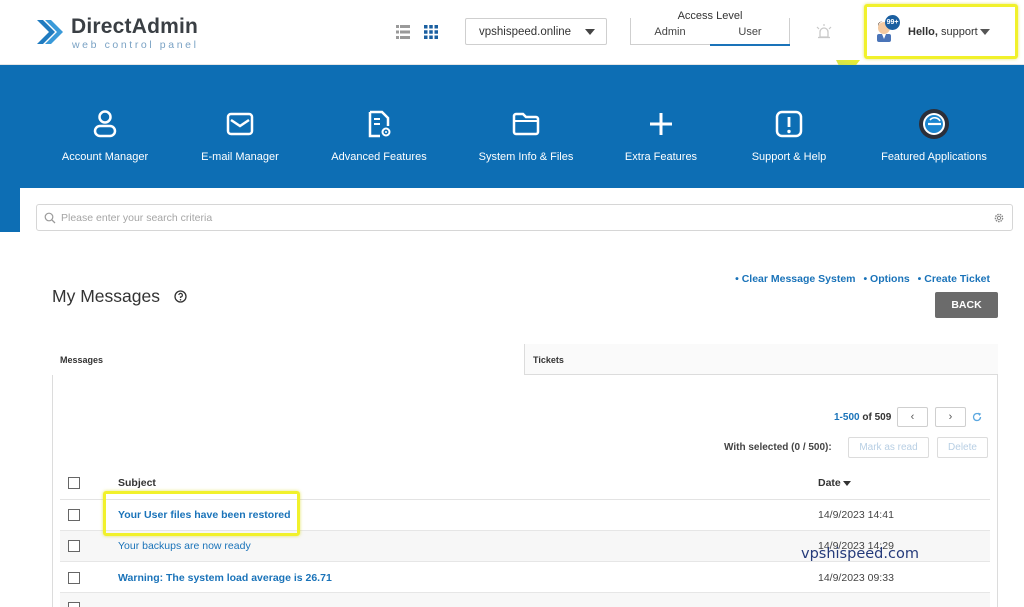 The width and height of the screenshot is (1024, 607). Describe the element at coordinates (82, 360) in the screenshot. I see `tab-label: Messages` at that location.